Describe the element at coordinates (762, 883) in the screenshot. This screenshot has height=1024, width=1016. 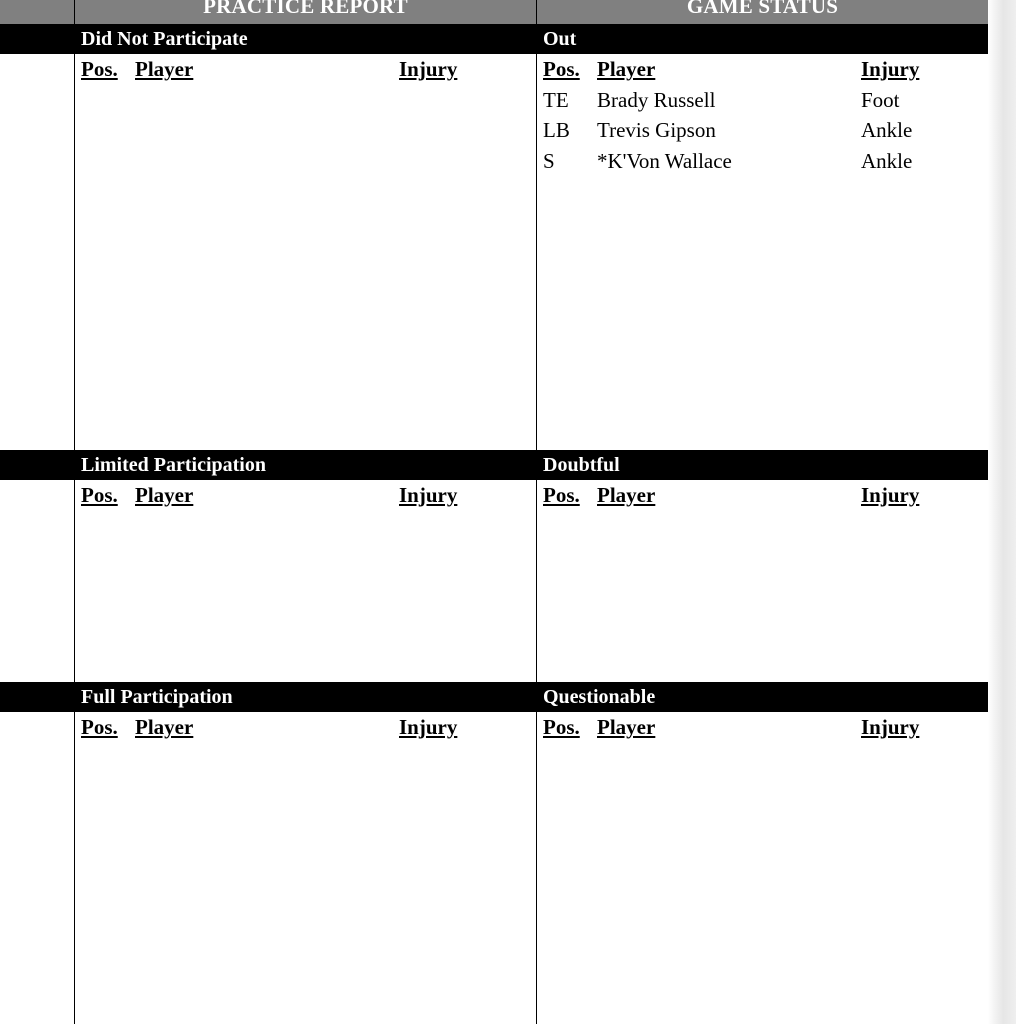
I see `section-filler-questionable` at that location.